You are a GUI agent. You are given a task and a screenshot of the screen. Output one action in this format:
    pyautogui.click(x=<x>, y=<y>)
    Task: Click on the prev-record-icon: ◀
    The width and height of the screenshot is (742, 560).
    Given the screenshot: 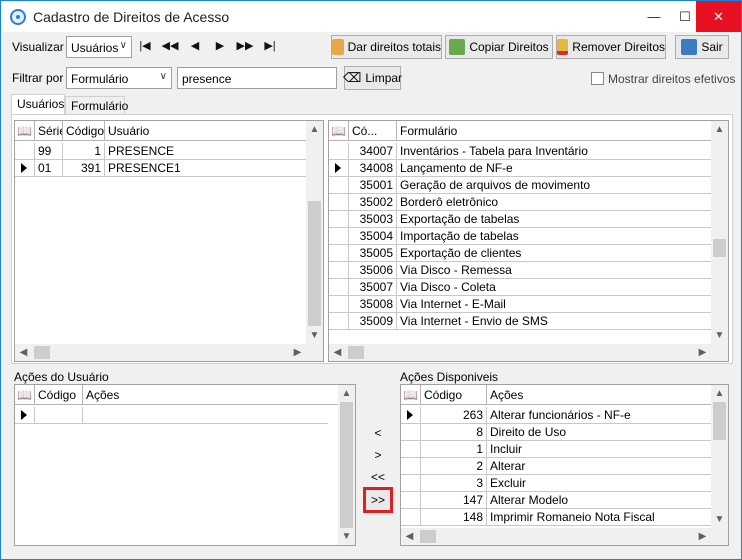 What is the action you would take?
    pyautogui.click(x=195, y=45)
    